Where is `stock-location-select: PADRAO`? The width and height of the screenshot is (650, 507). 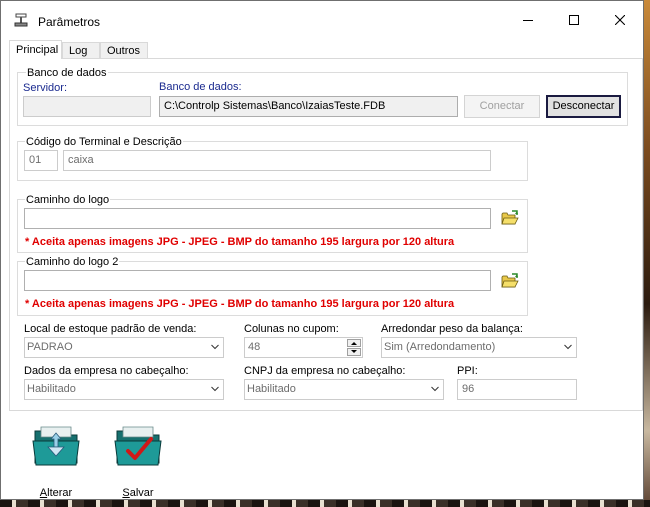 stock-location-select: PADRAO is located at coordinates (124, 347).